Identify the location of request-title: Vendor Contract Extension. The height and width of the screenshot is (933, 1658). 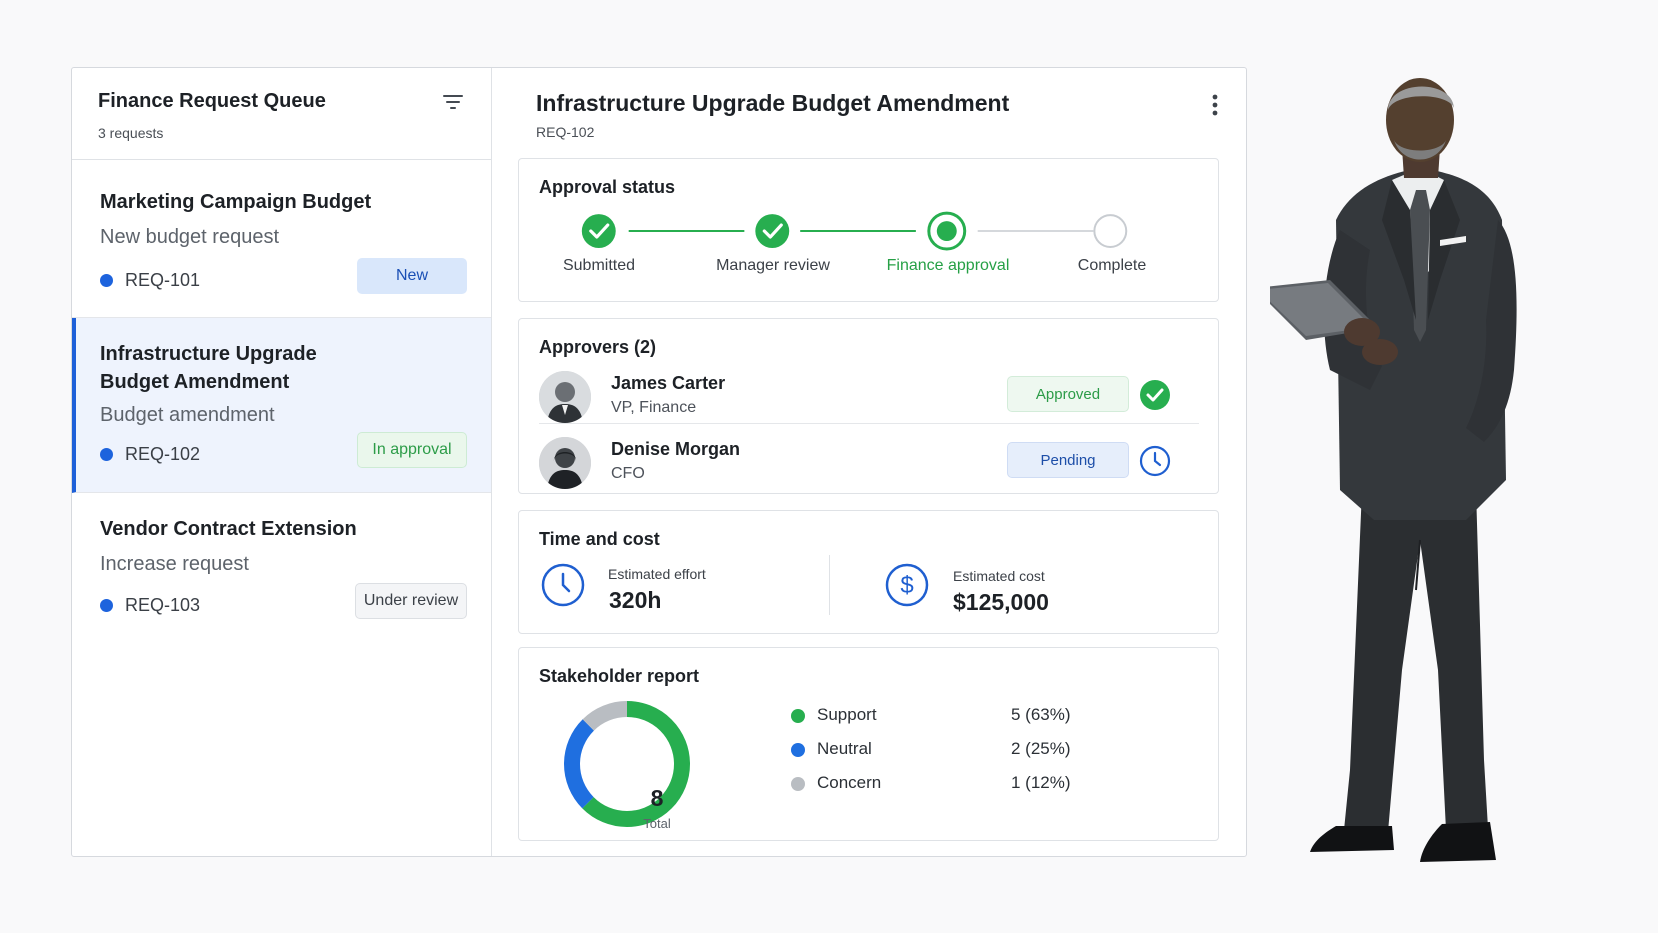
(228, 529).